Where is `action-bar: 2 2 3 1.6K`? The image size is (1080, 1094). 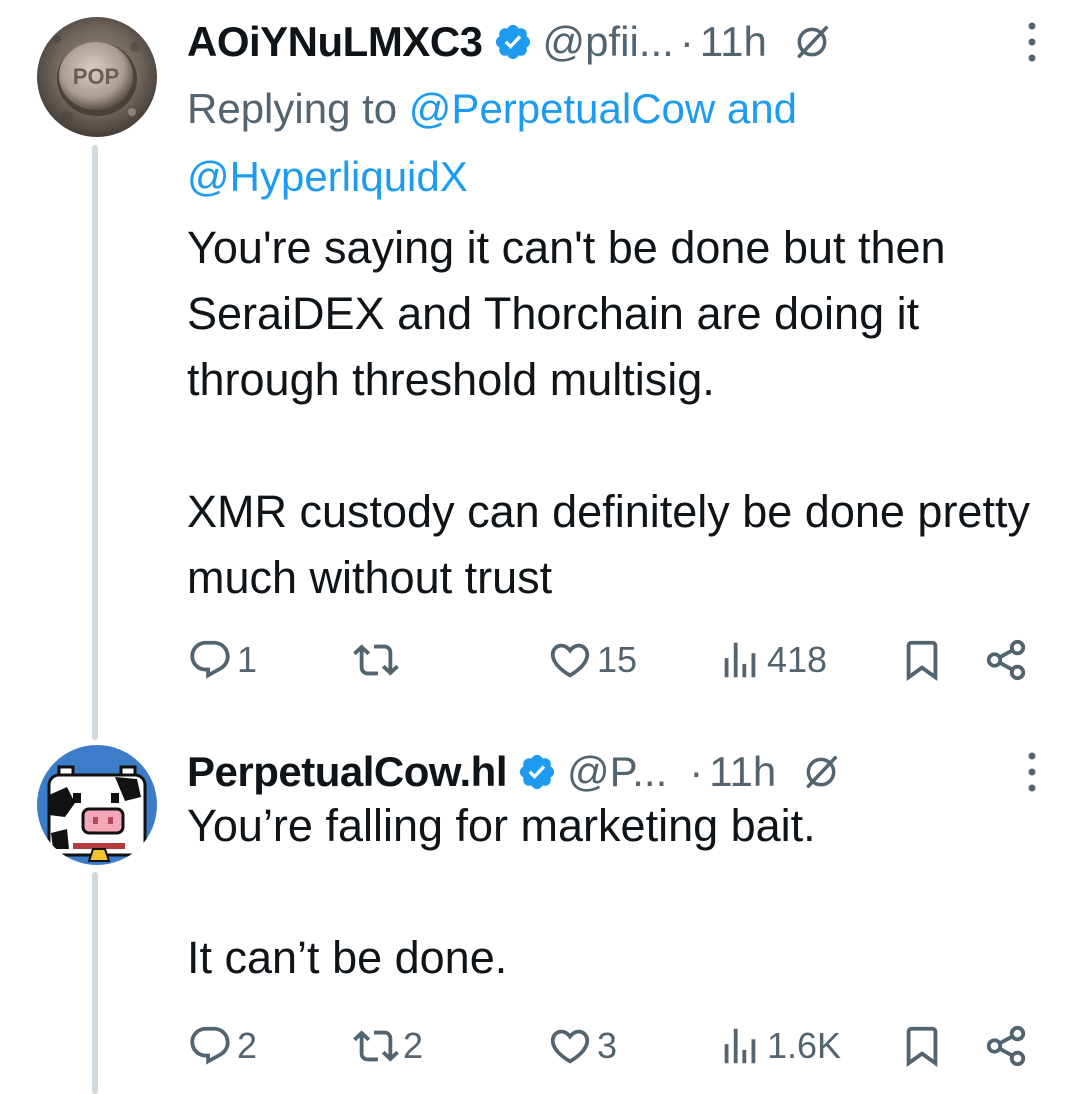 action-bar: 2 2 3 1.6K is located at coordinates (613, 1046).